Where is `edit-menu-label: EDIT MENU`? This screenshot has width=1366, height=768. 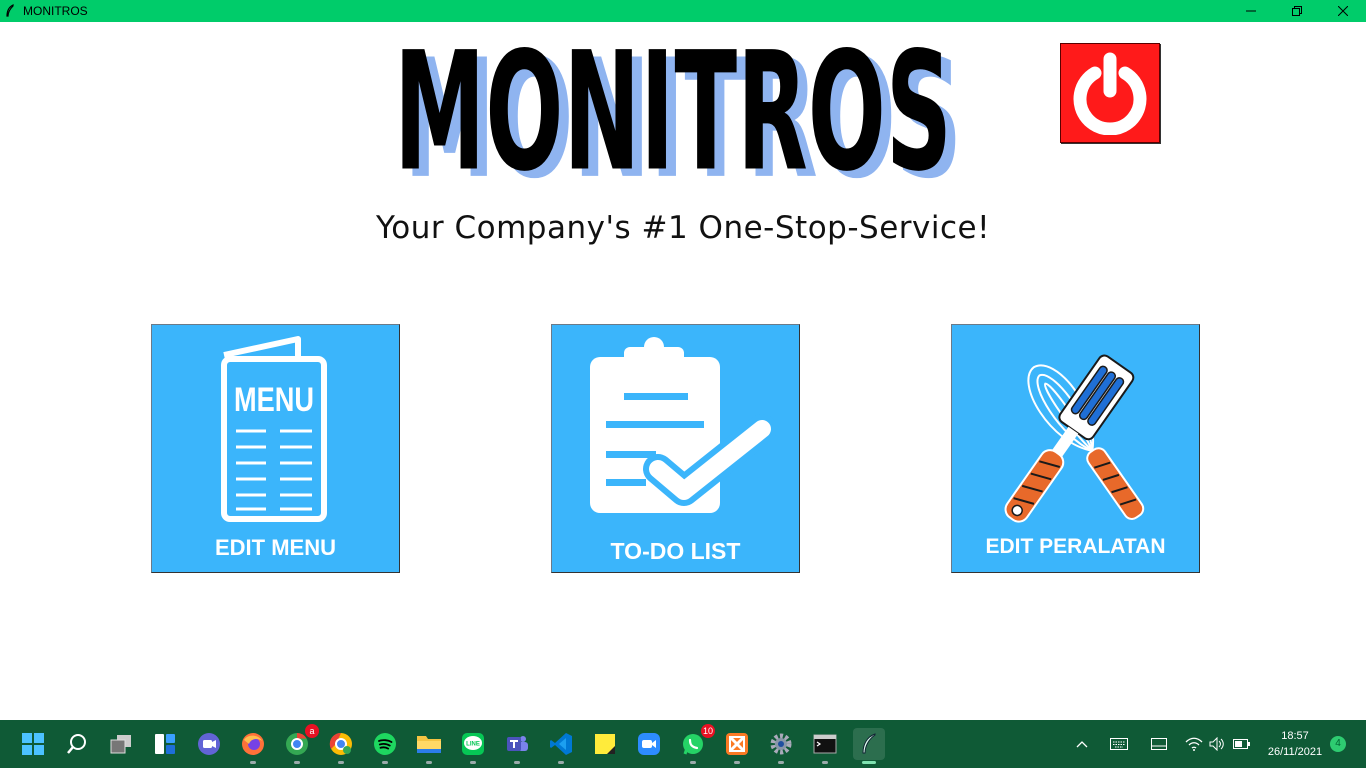 edit-menu-label: EDIT MENU is located at coordinates (275, 547).